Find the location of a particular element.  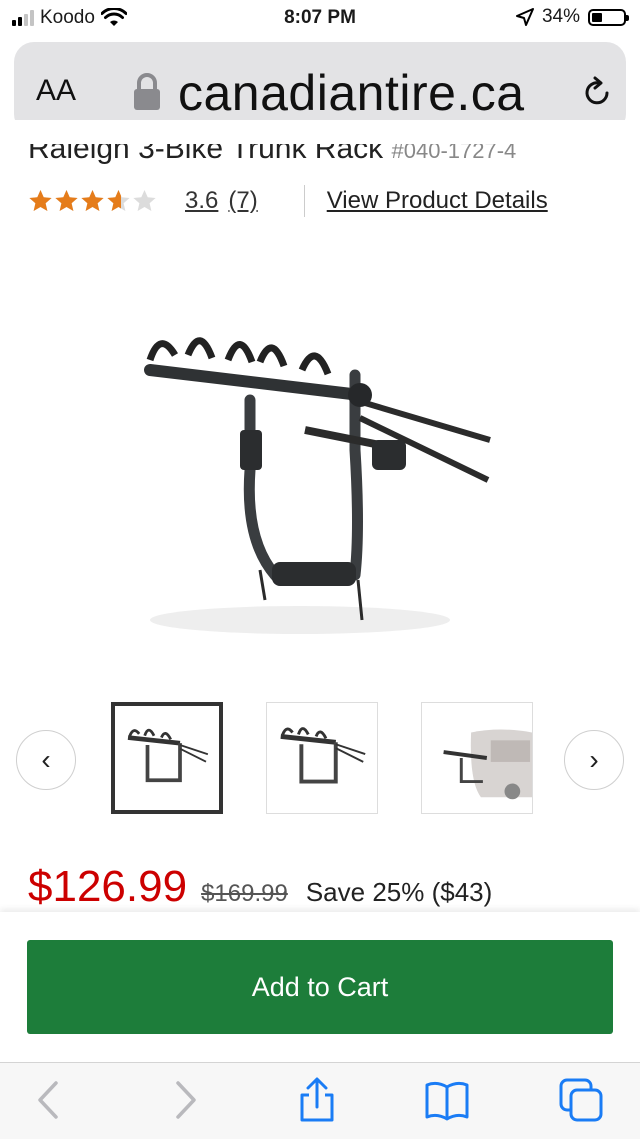

back-icon is located at coordinates (49, 1100).